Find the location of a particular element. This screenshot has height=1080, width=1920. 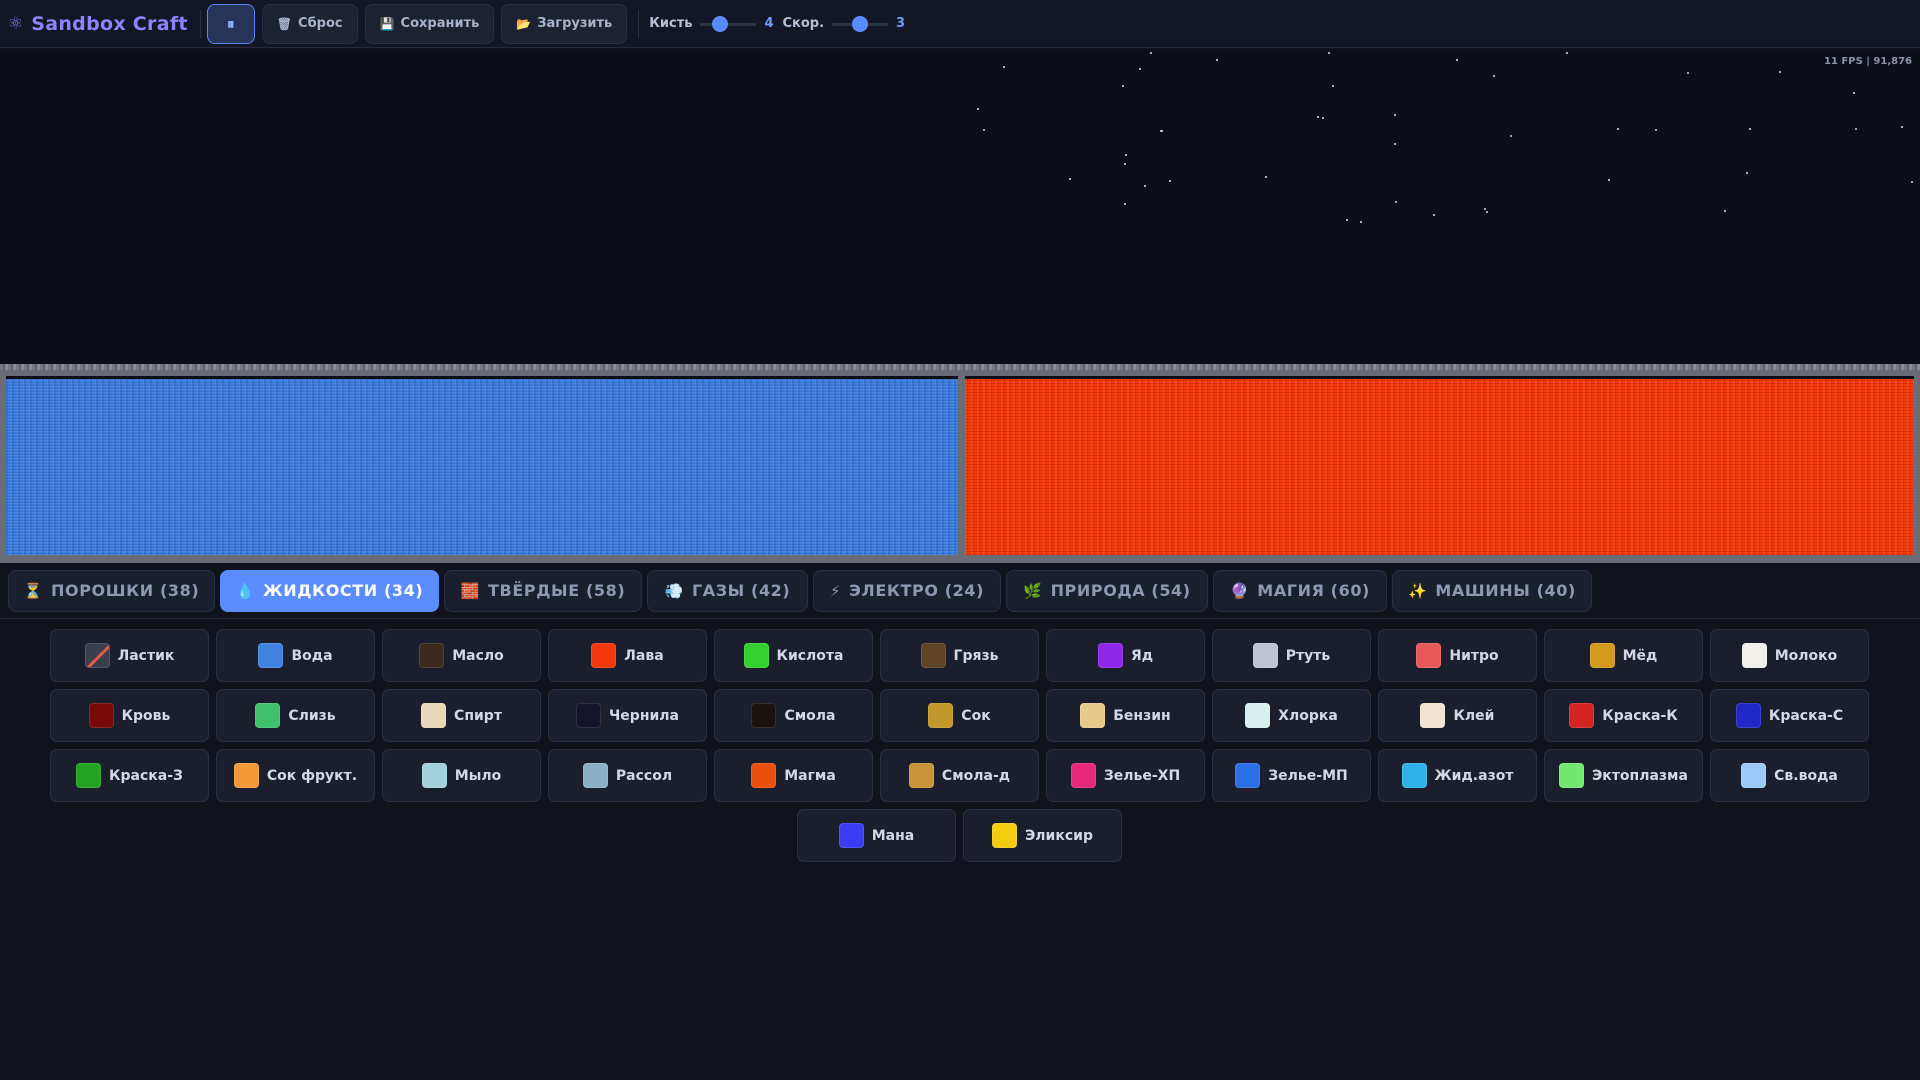

save-button: 💾 Сохранить is located at coordinates (429, 23).